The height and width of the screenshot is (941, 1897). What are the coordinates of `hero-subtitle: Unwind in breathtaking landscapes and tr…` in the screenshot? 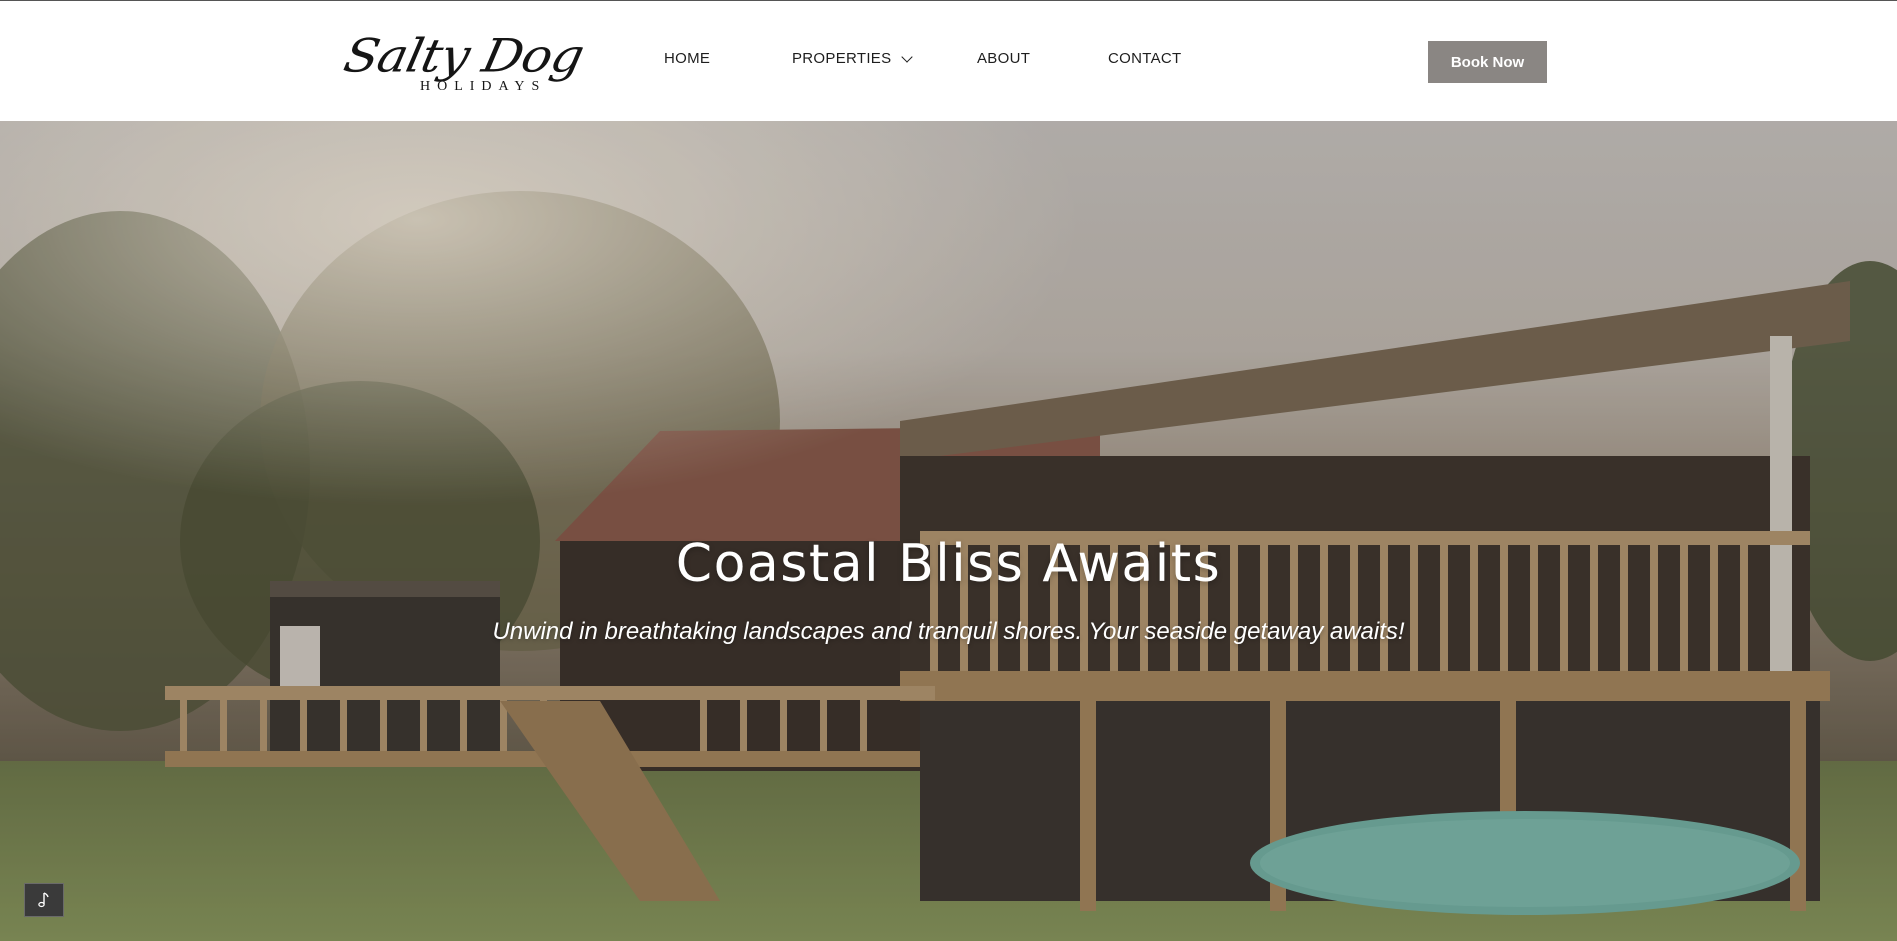 It's located at (948, 631).